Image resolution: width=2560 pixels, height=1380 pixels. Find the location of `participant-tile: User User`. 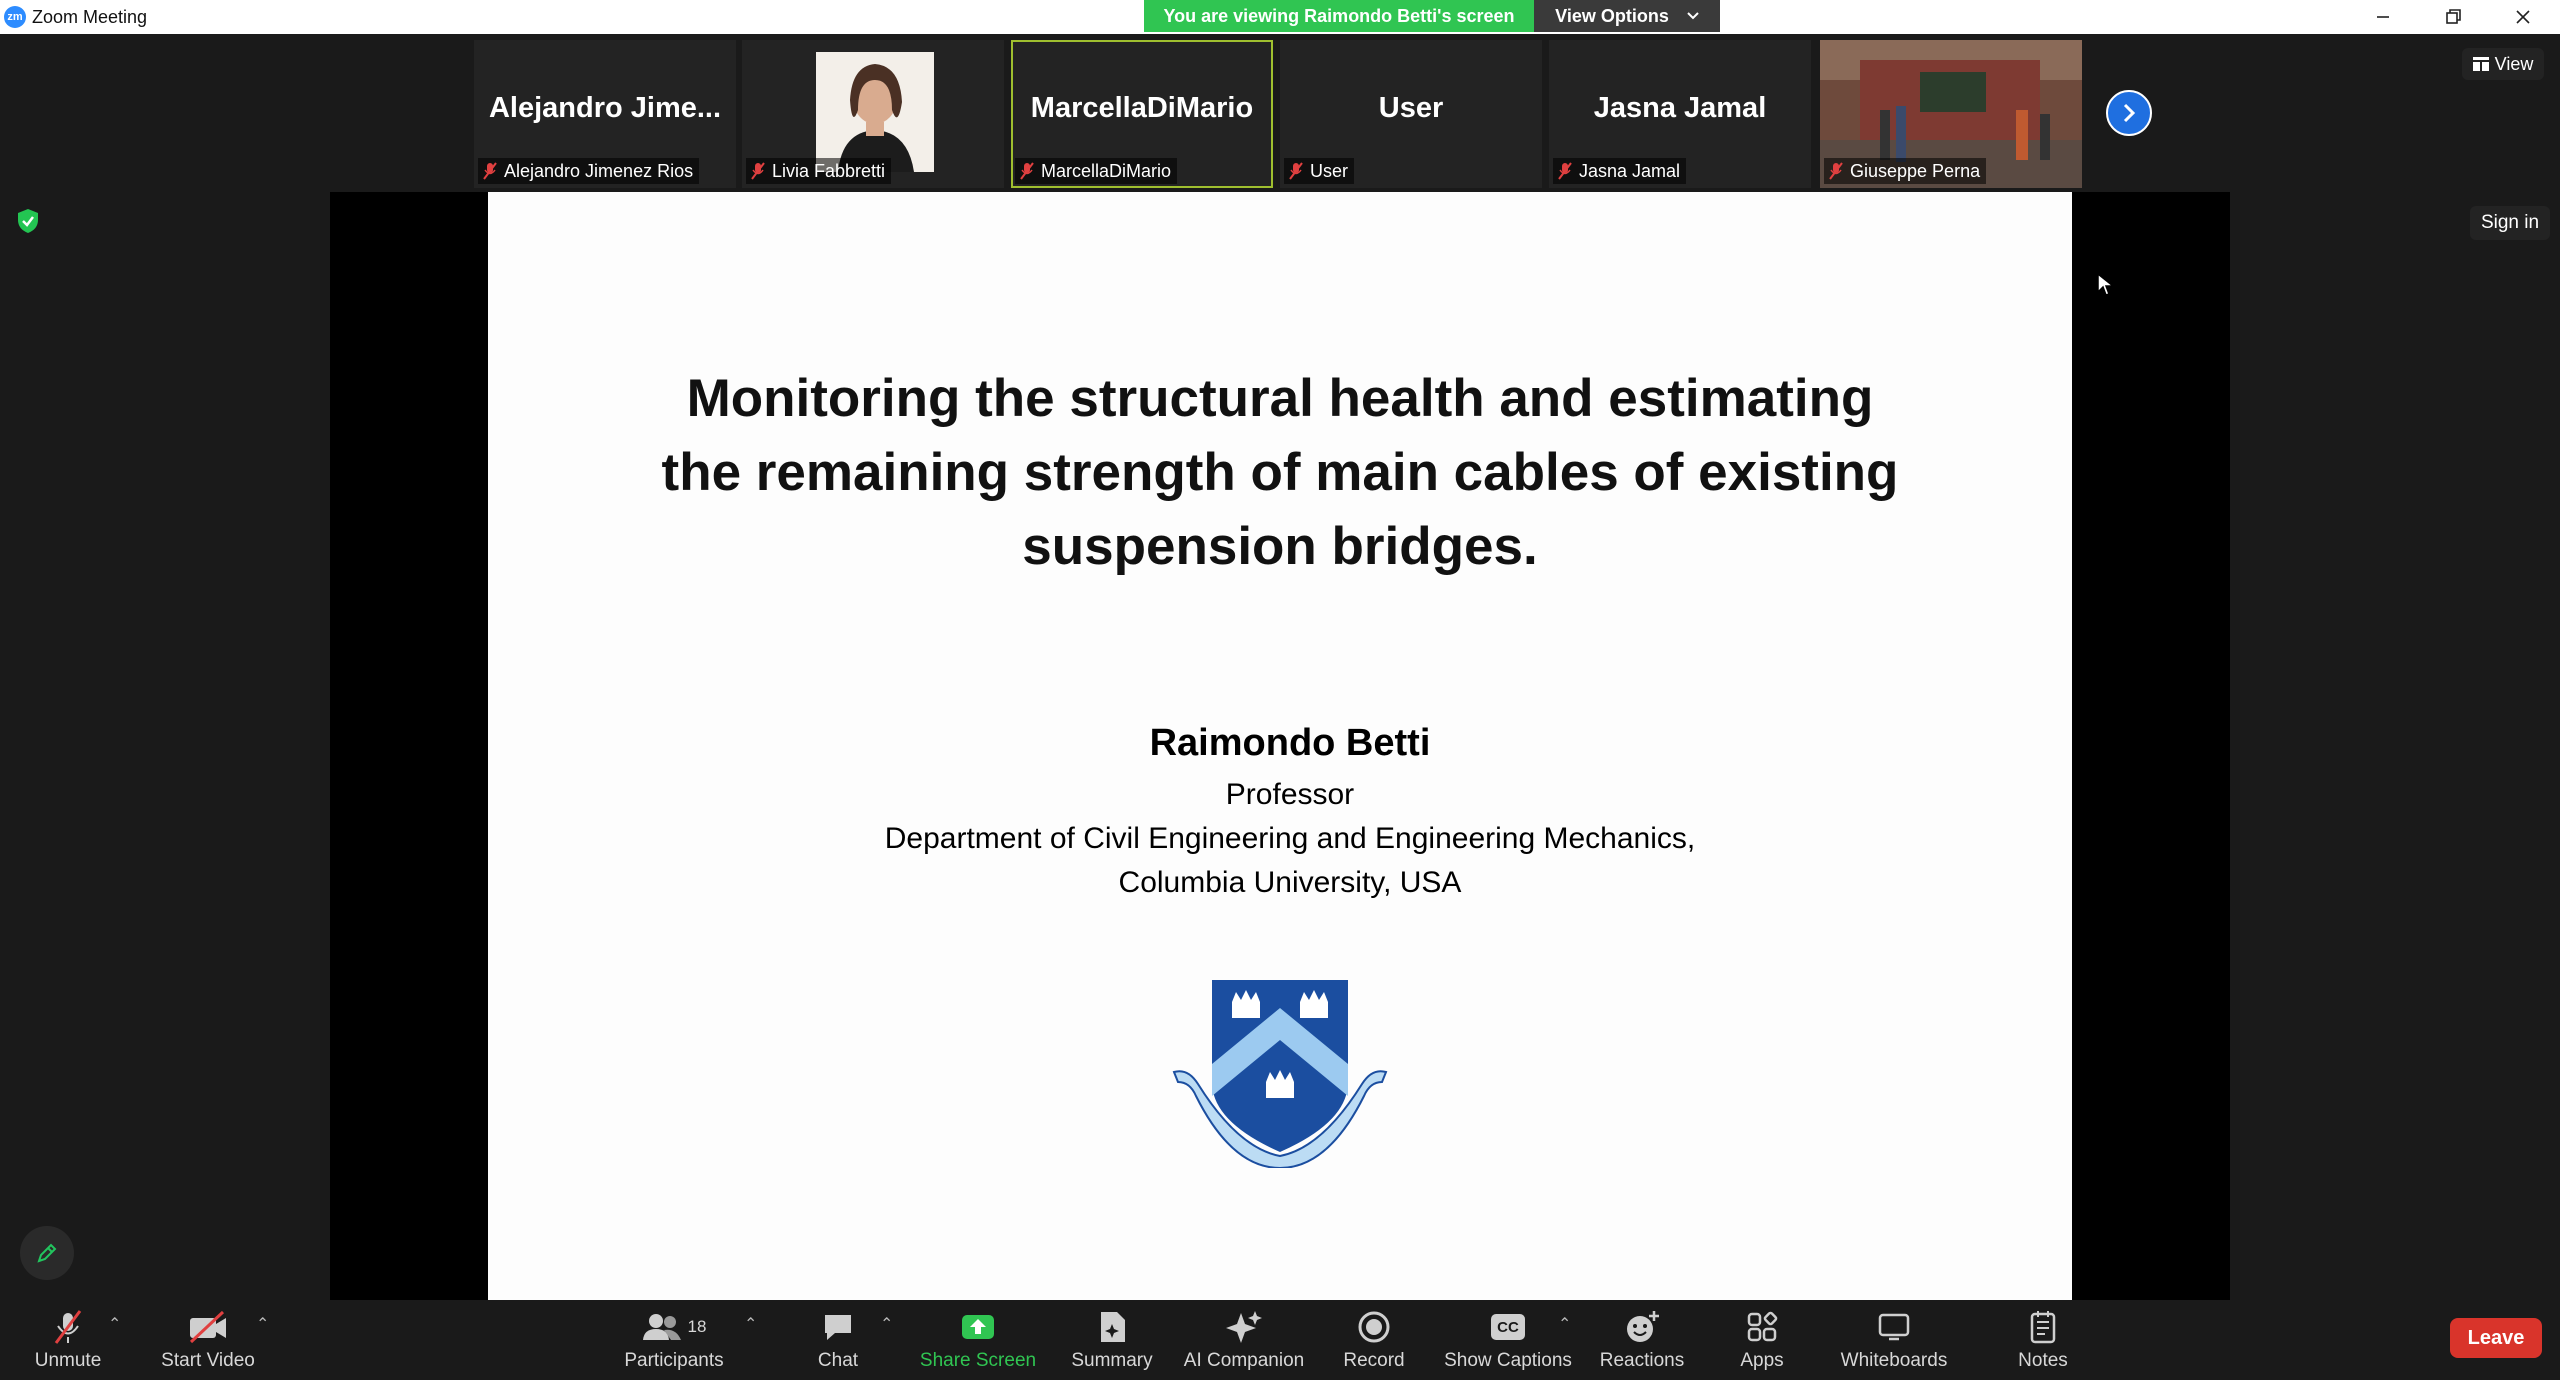

participant-tile: User User is located at coordinates (1411, 114).